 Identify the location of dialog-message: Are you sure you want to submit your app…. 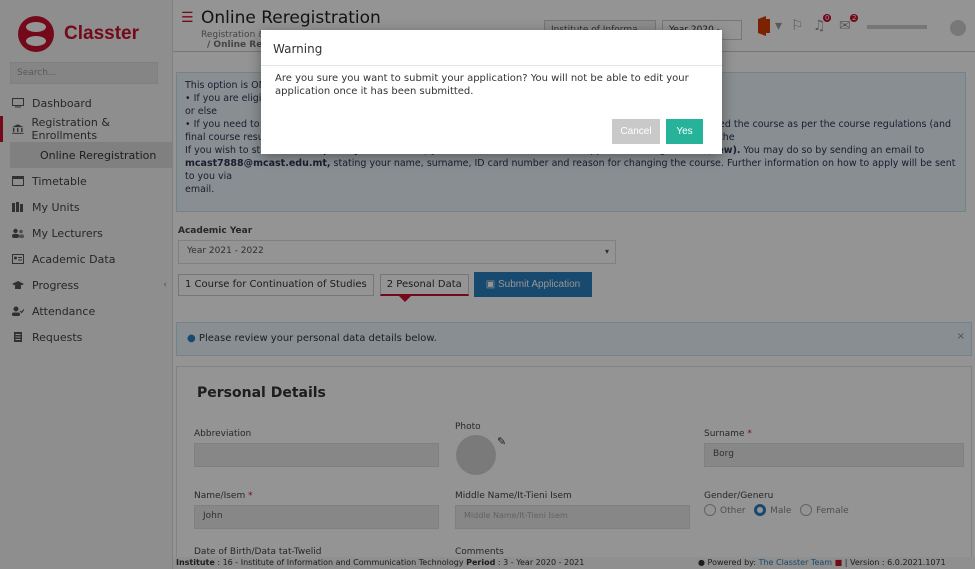
(482, 85).